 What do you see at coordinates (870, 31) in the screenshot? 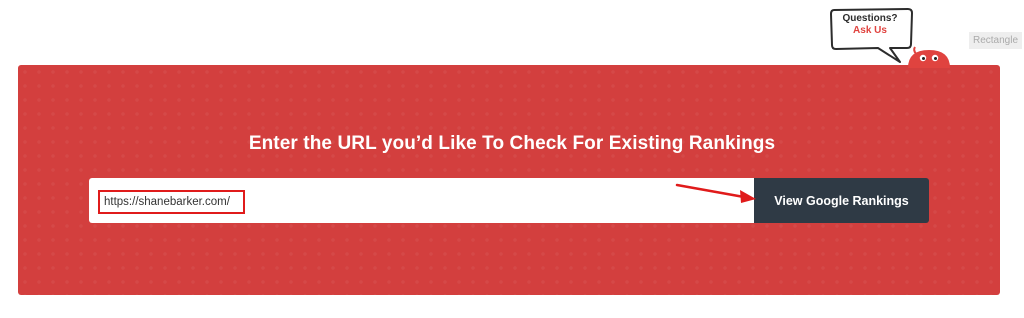
I see `help-ask-us-label: Ask Us` at bounding box center [870, 31].